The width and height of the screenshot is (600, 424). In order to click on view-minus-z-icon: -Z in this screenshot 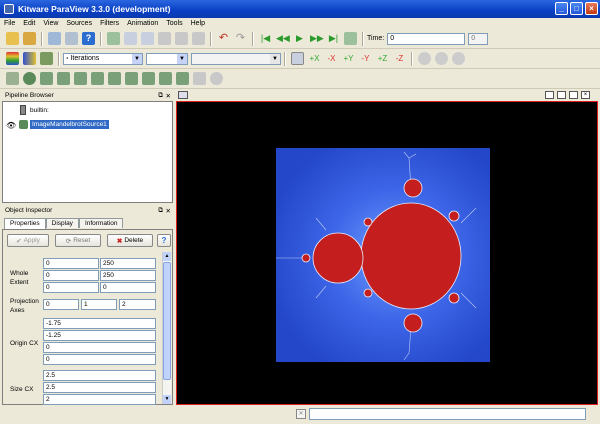, I will do `click(399, 58)`.